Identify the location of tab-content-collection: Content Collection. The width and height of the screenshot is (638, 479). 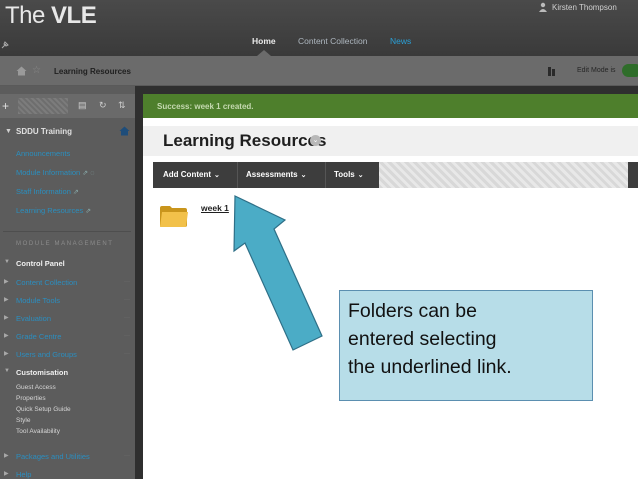
(332, 41).